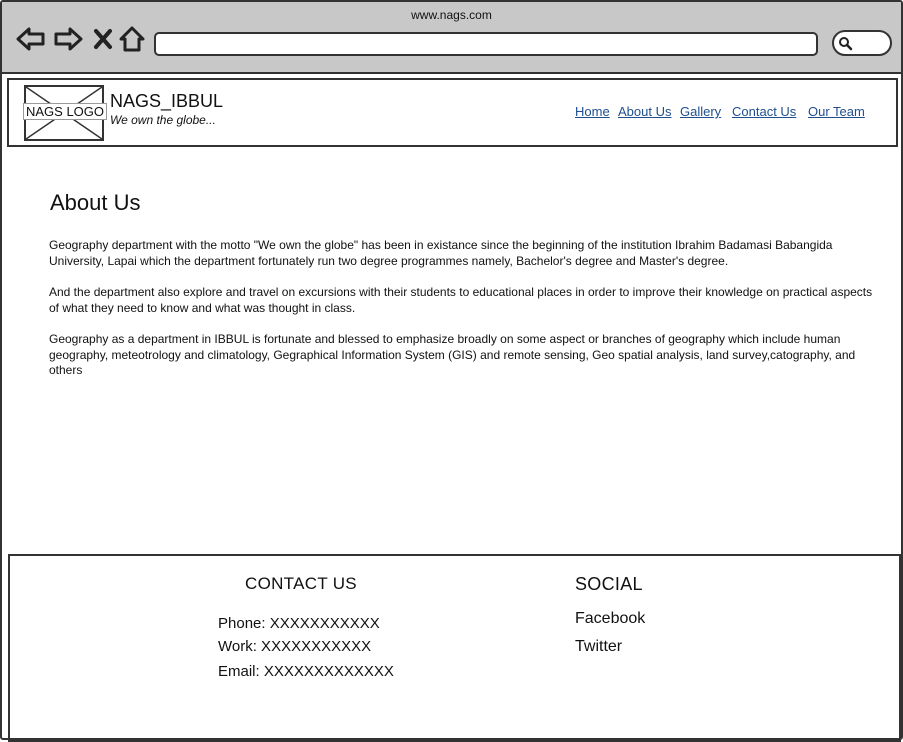  Describe the element at coordinates (95, 202) in the screenshot. I see `page-title: About Us` at that location.